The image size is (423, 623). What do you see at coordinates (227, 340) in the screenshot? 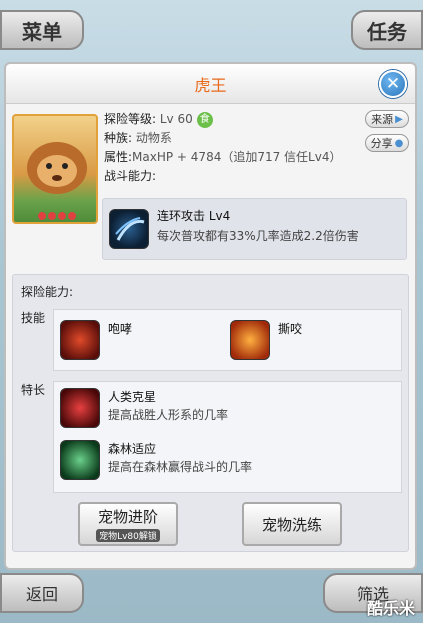
I see `skills-box: 咆哮 撕咬` at bounding box center [227, 340].